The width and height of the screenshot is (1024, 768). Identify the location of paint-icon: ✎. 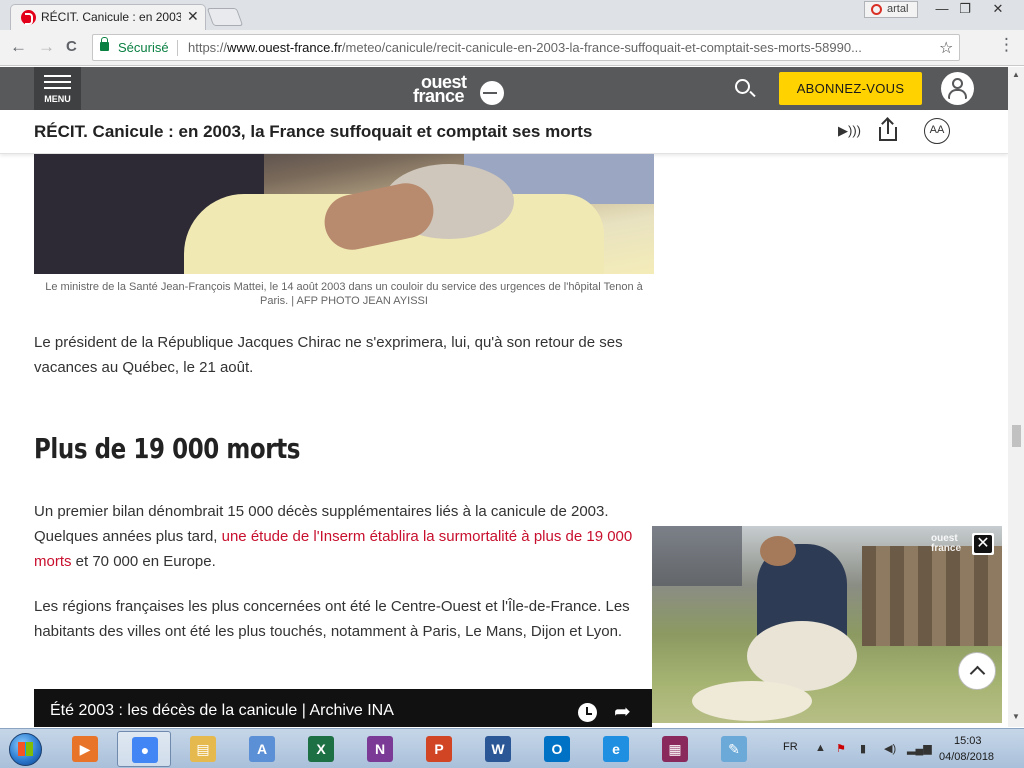
(734, 749).